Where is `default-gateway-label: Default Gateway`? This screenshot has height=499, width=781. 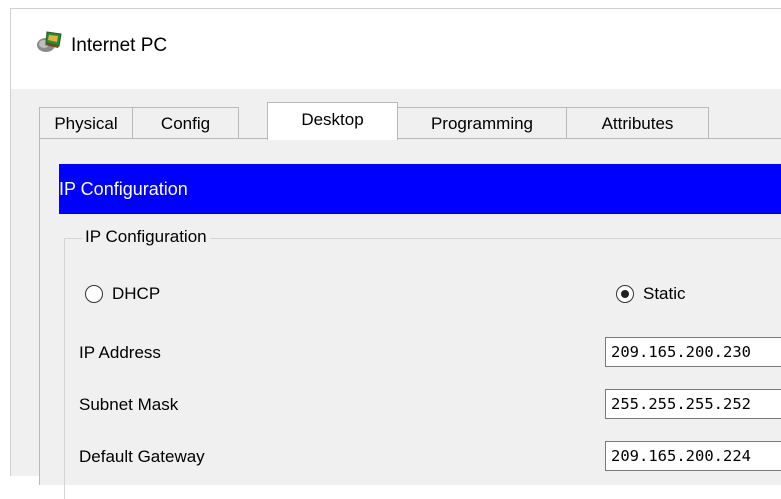
default-gateway-label: Default Gateway is located at coordinates (142, 456).